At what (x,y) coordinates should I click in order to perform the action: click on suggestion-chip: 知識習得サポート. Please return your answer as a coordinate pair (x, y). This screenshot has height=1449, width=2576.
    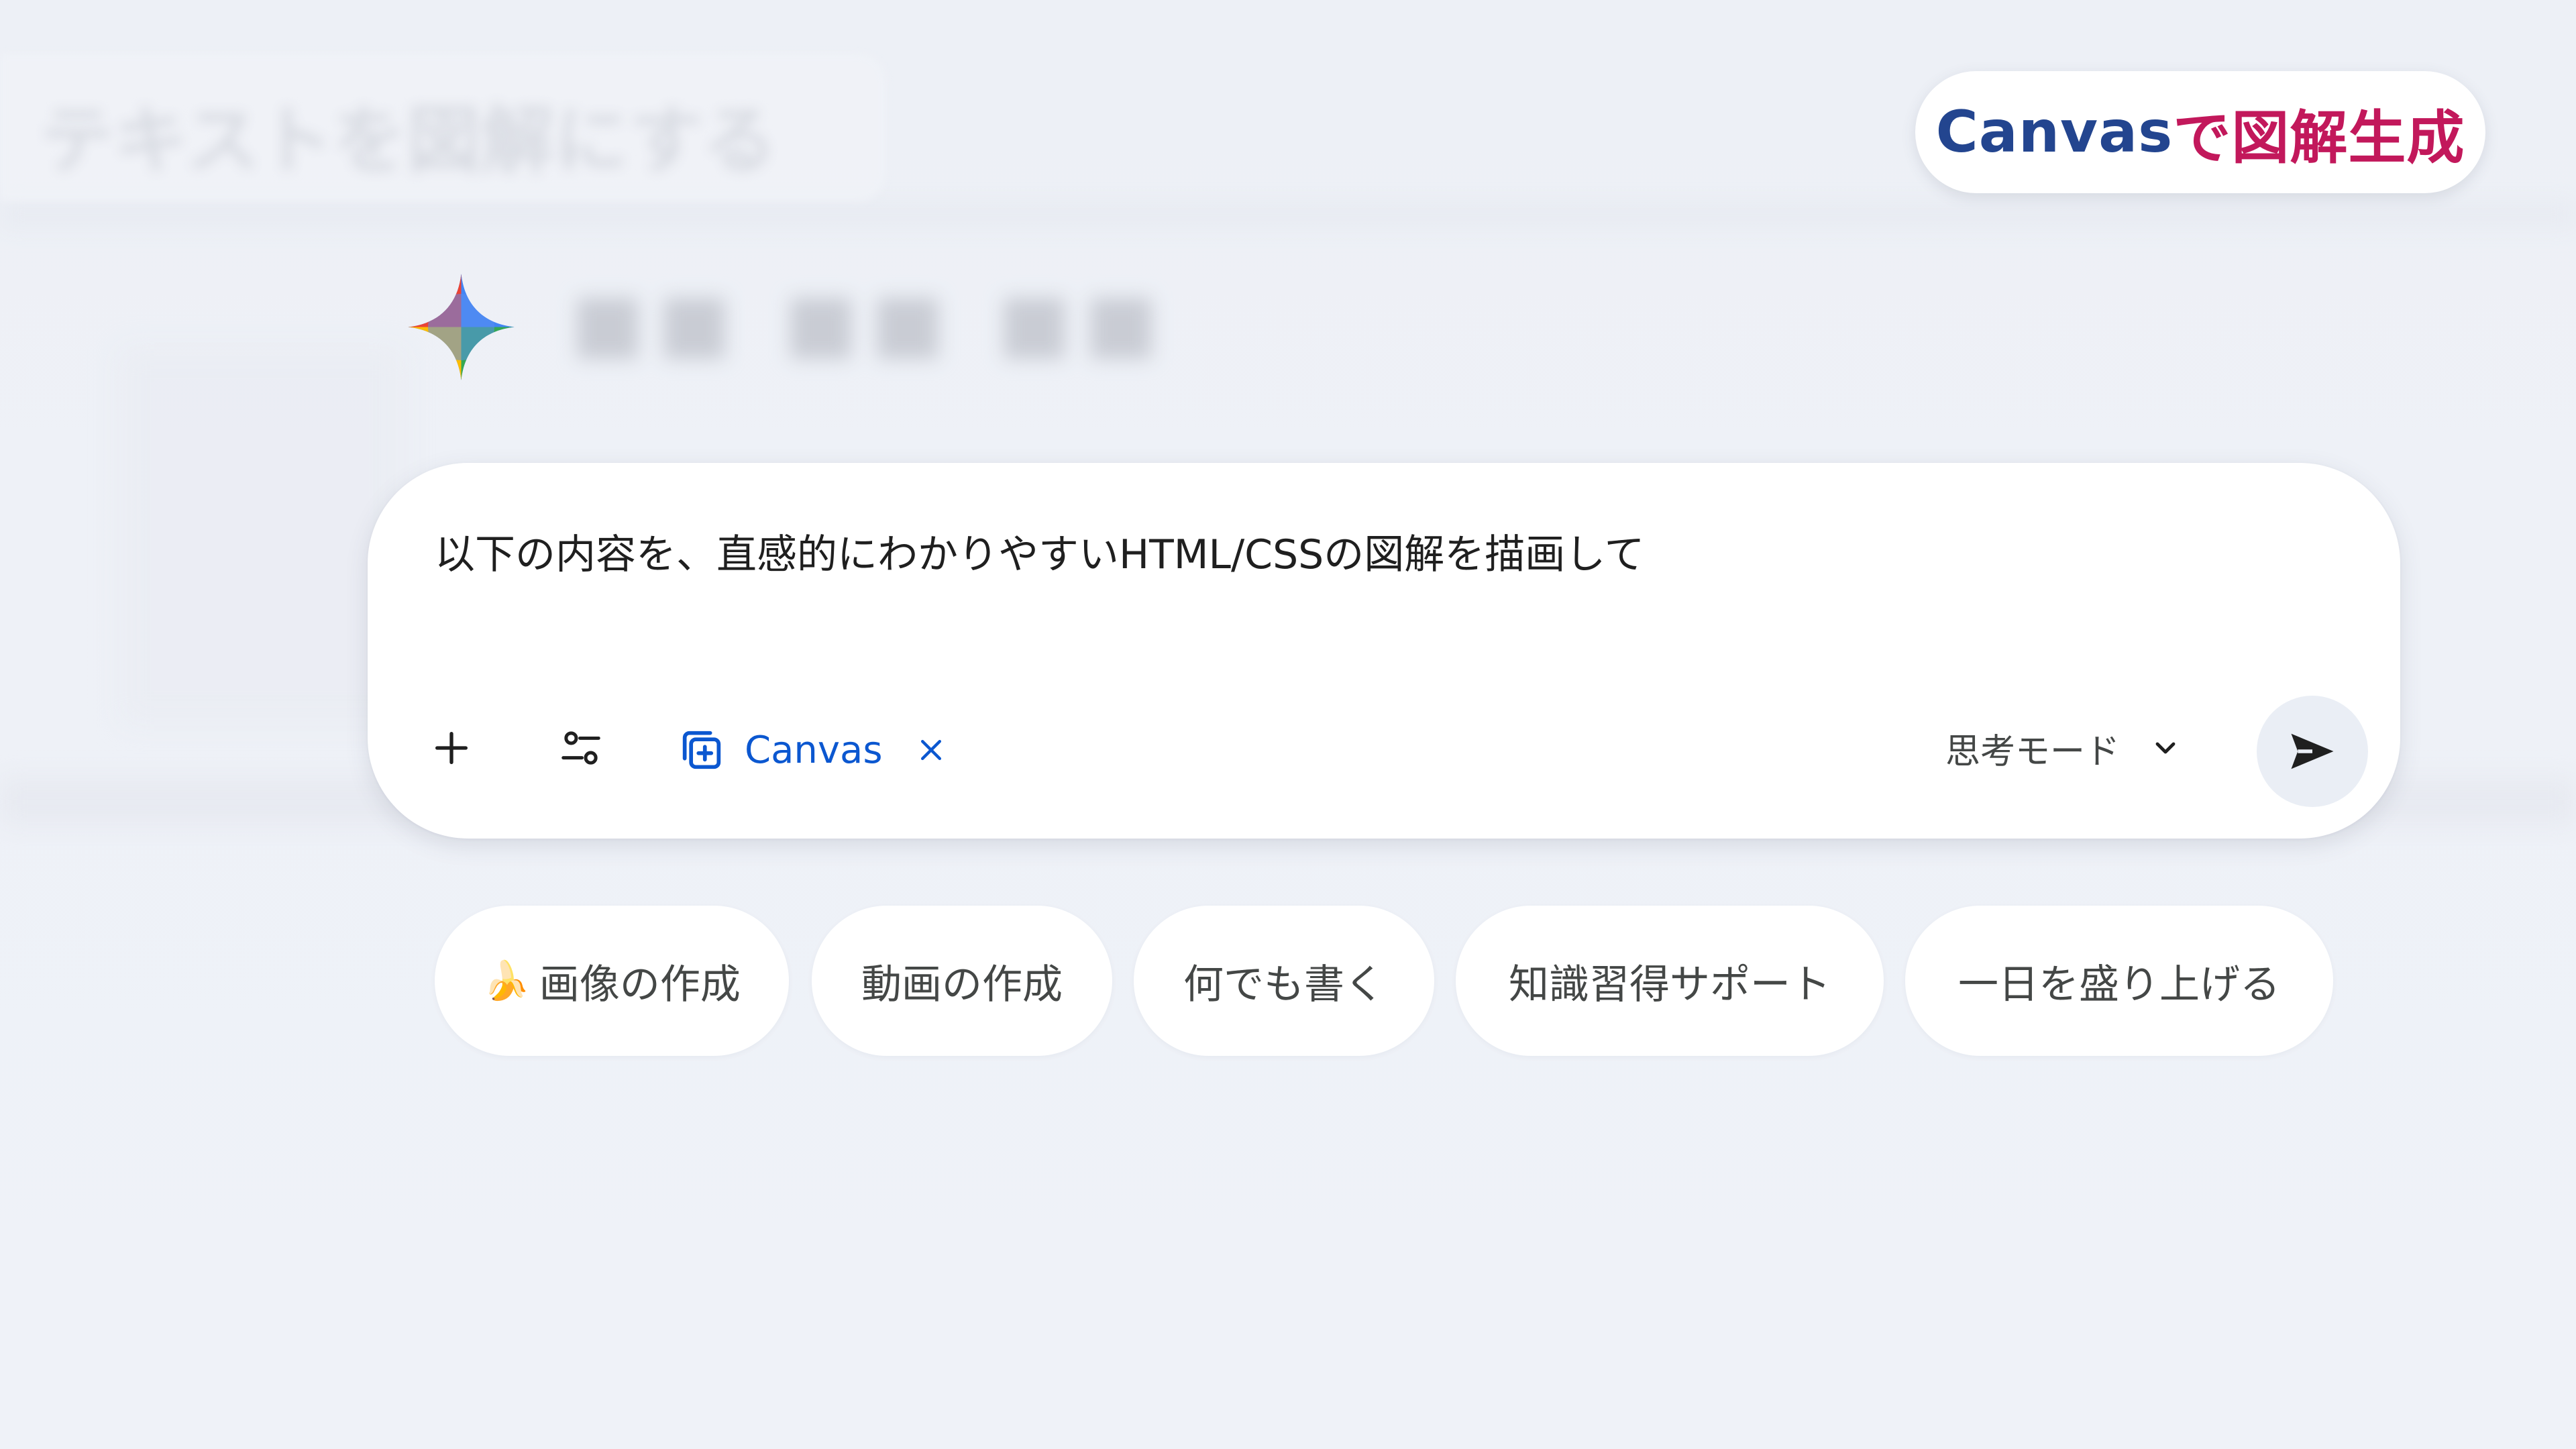
    Looking at the image, I should click on (1670, 981).